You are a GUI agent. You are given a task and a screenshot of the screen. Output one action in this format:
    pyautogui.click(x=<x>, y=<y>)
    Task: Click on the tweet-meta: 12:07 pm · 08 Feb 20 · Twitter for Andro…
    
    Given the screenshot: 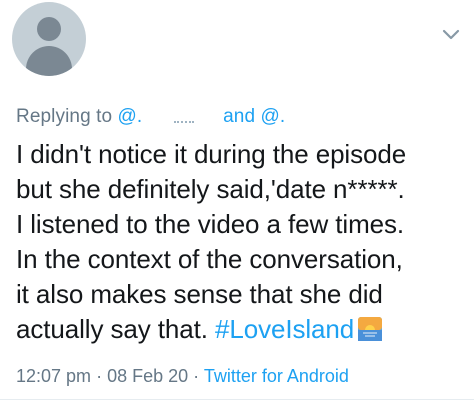 What is the action you would take?
    pyautogui.click(x=182, y=376)
    